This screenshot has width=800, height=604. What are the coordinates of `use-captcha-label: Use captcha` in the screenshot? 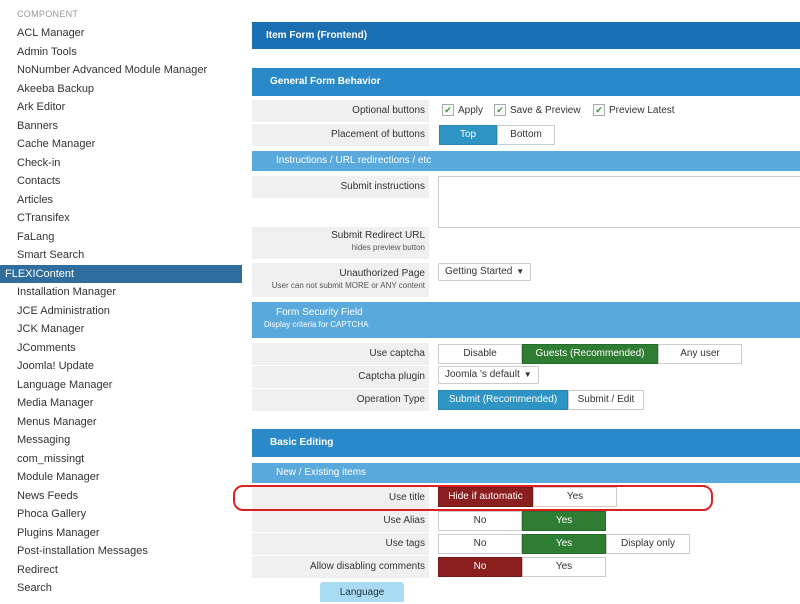 It's located at (340, 354).